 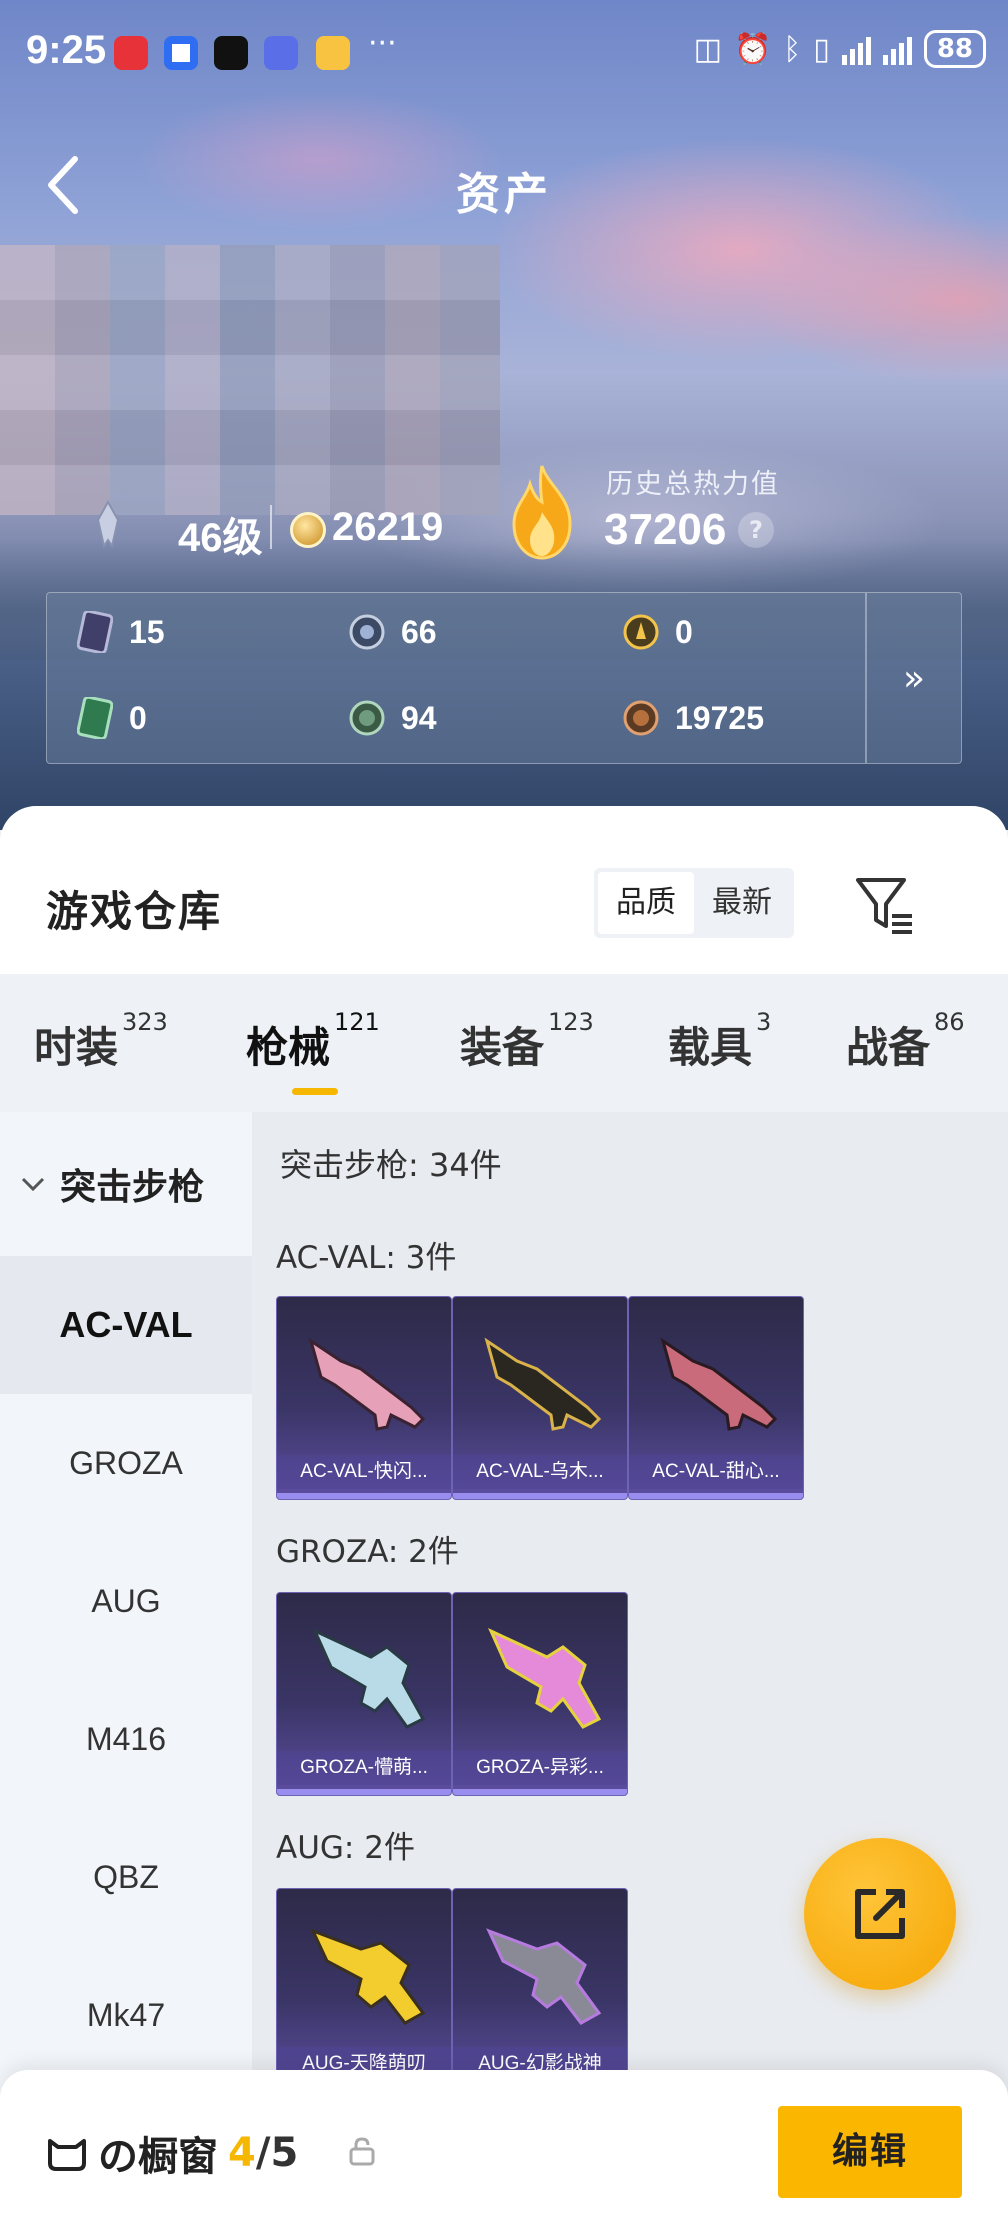 I want to click on tab-weapons: 枪械121, so click(x=313, y=1041).